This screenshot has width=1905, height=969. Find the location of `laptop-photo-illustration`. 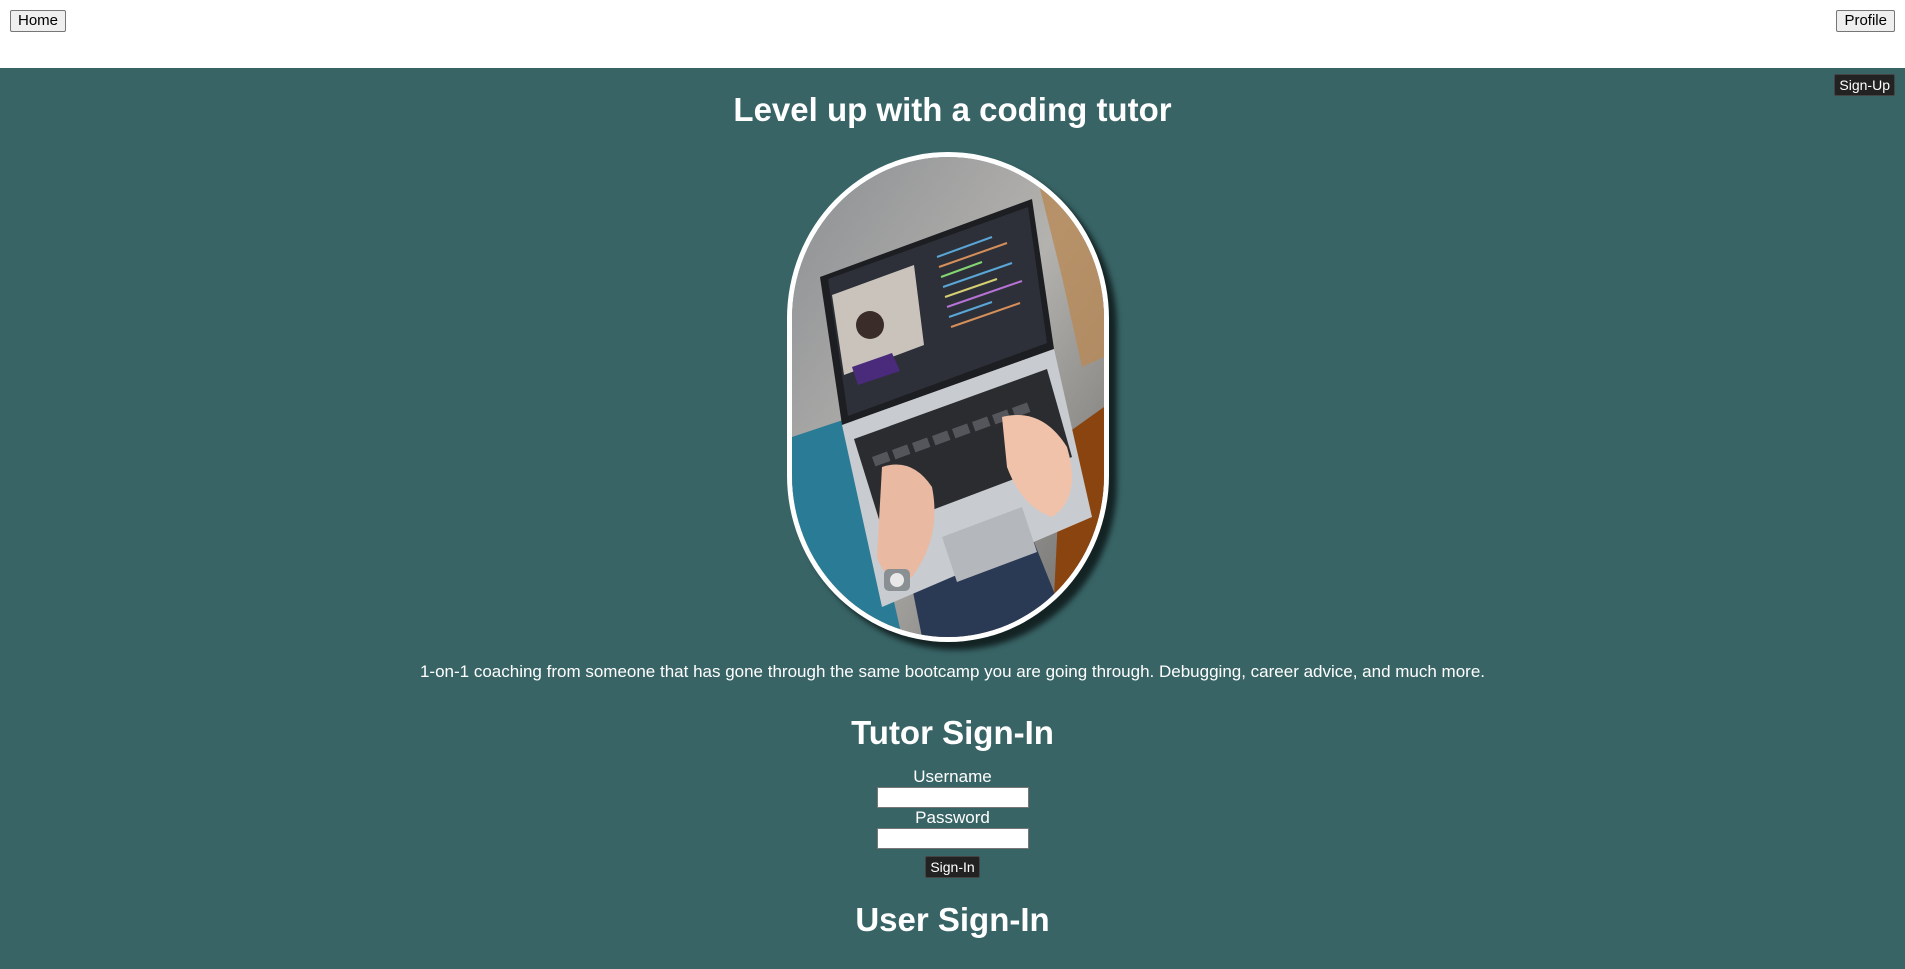

laptop-photo-illustration is located at coordinates (947, 397).